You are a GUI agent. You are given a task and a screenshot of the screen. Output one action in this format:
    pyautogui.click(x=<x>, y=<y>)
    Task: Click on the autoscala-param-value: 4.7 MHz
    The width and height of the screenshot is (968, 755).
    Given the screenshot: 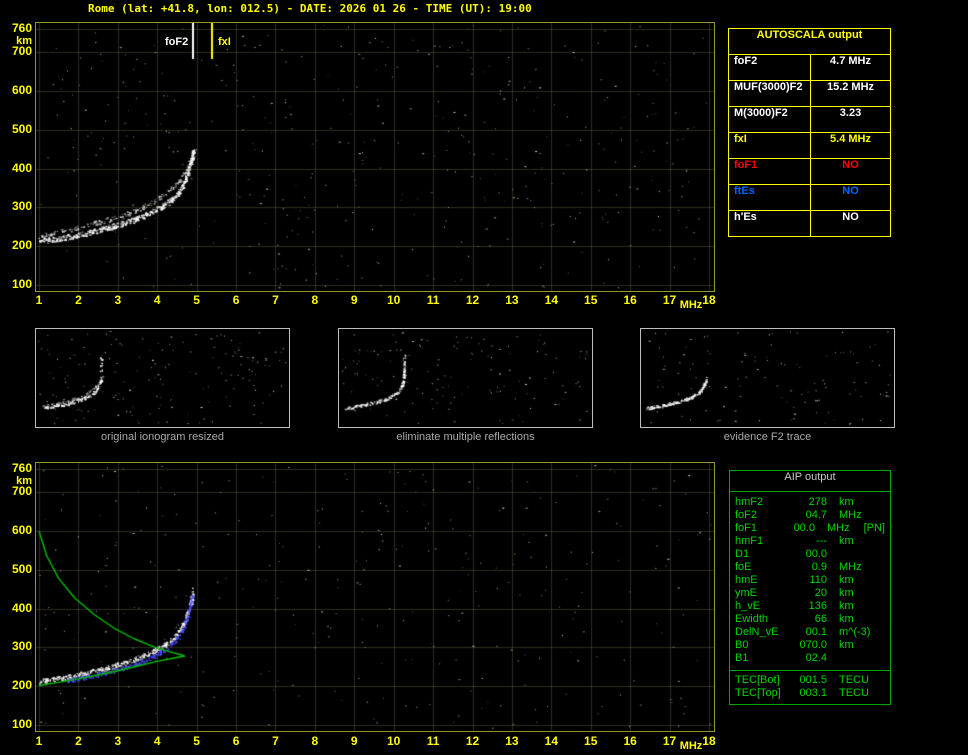 What is the action you would take?
    pyautogui.click(x=850, y=61)
    